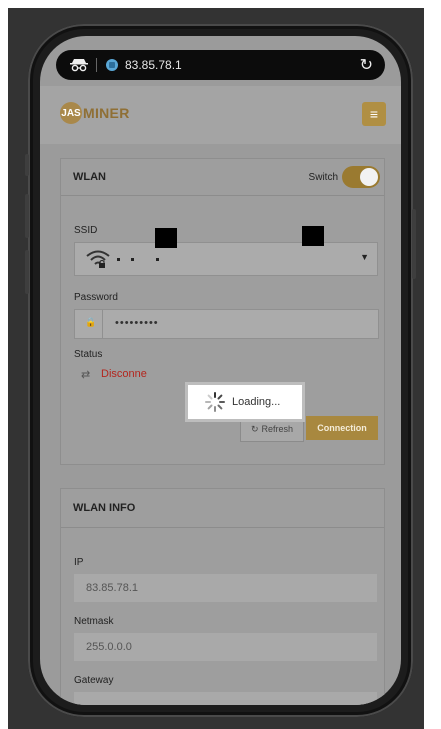  What do you see at coordinates (220, 115) in the screenshot?
I see `app-header: JAS MINER ≡` at bounding box center [220, 115].